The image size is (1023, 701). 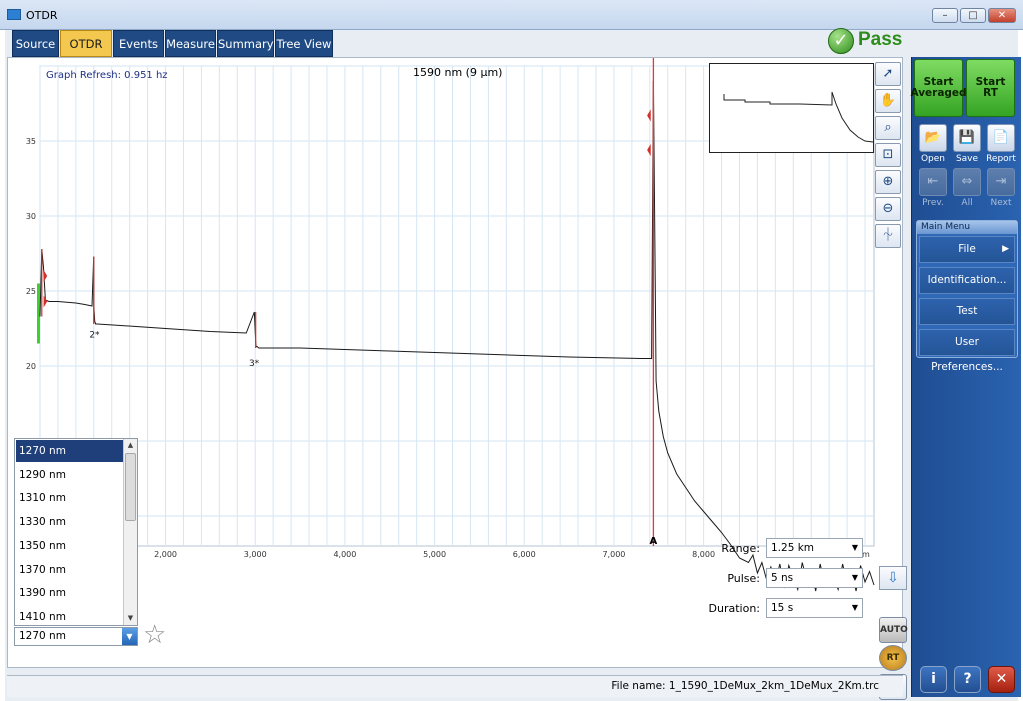 What do you see at coordinates (344, 554) in the screenshot?
I see `x-tick-label: 4,000` at bounding box center [344, 554].